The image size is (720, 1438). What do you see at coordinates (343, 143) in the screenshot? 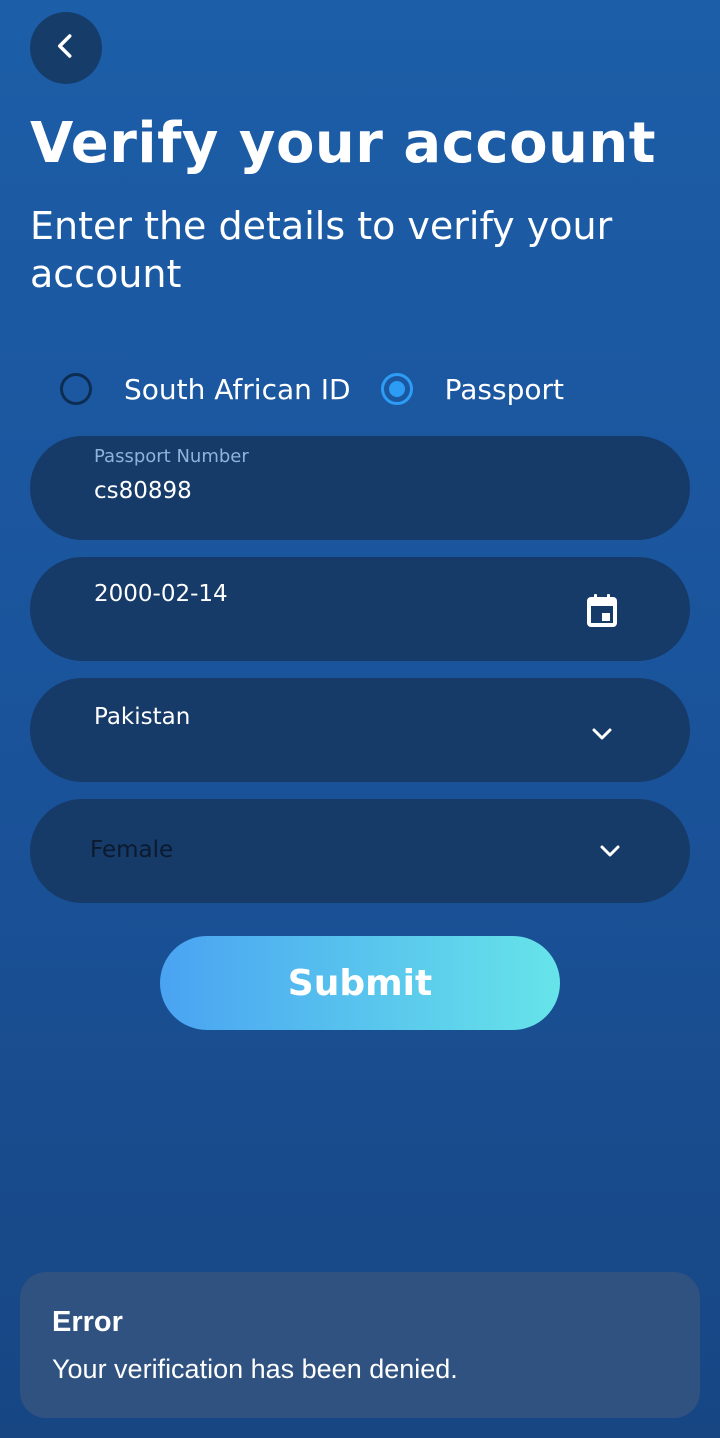
I see `page-title: Verify your account` at bounding box center [343, 143].